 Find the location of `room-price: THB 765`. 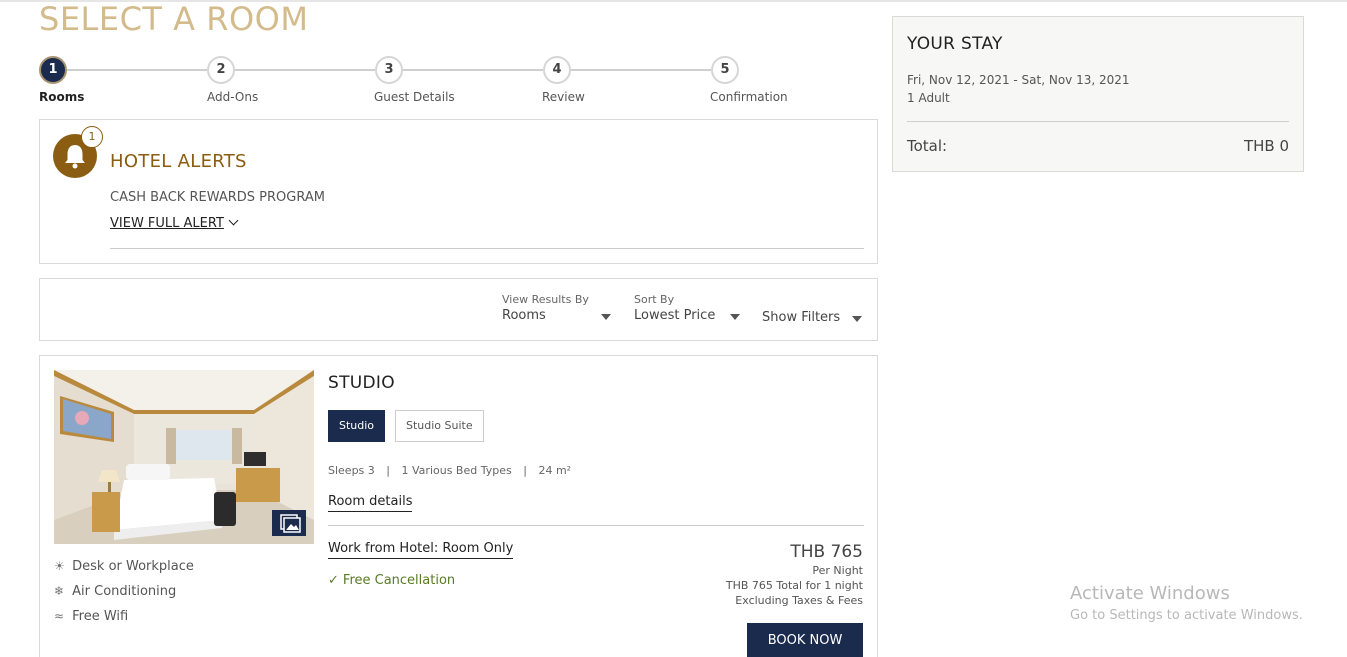

room-price: THB 765 is located at coordinates (826, 552).